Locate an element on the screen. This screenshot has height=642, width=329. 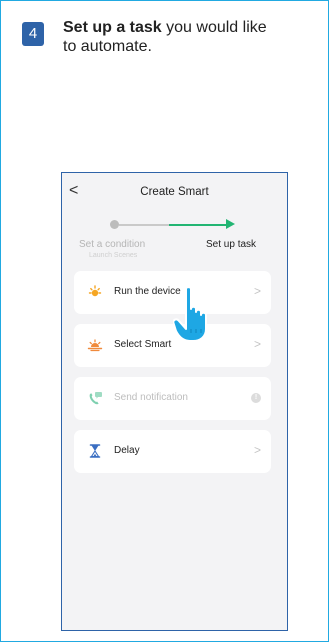
progress-indicator is located at coordinates (174, 225).